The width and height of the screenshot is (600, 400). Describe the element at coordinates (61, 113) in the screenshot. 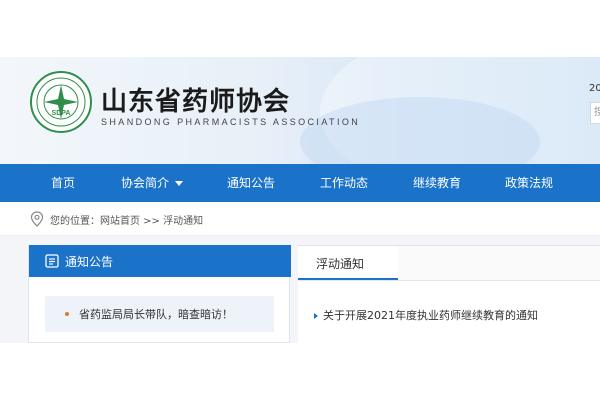

I see `logo-text: SDPA` at that location.